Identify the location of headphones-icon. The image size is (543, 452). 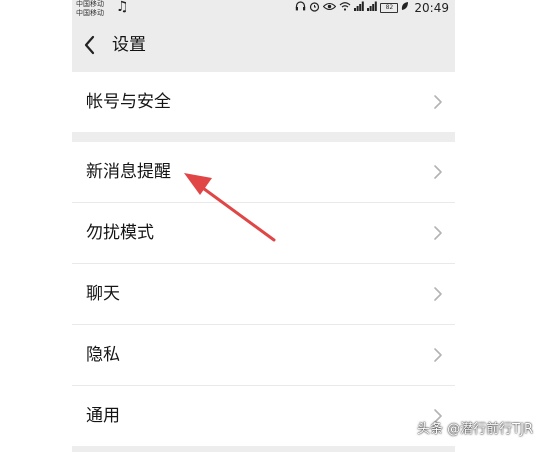
(300, 8).